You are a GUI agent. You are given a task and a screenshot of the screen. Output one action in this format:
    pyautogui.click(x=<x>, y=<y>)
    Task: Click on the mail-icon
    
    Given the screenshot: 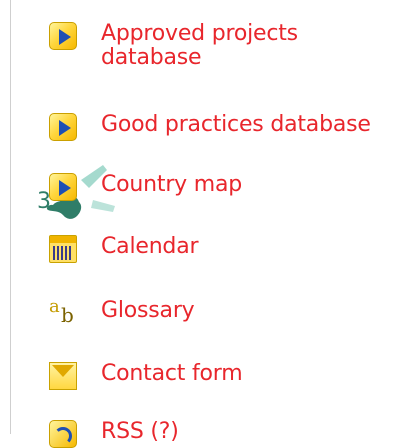 What is the action you would take?
    pyautogui.click(x=63, y=376)
    